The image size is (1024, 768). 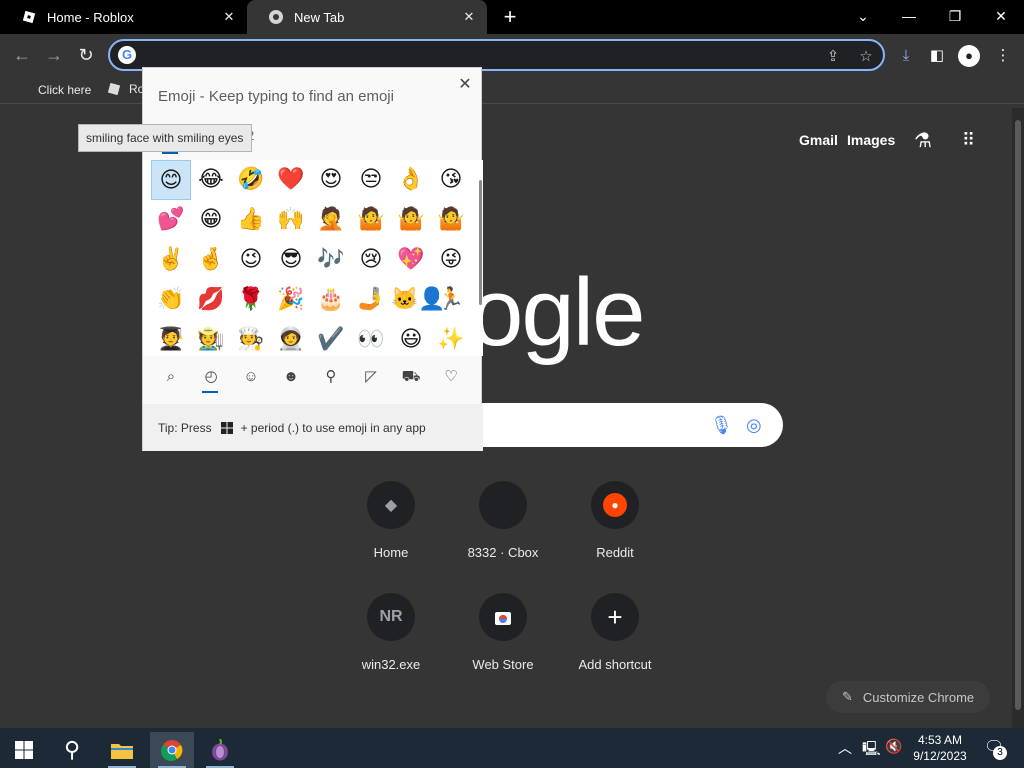 What do you see at coordinates (251, 377) in the screenshot?
I see `category-smileys-icon: ☺` at bounding box center [251, 377].